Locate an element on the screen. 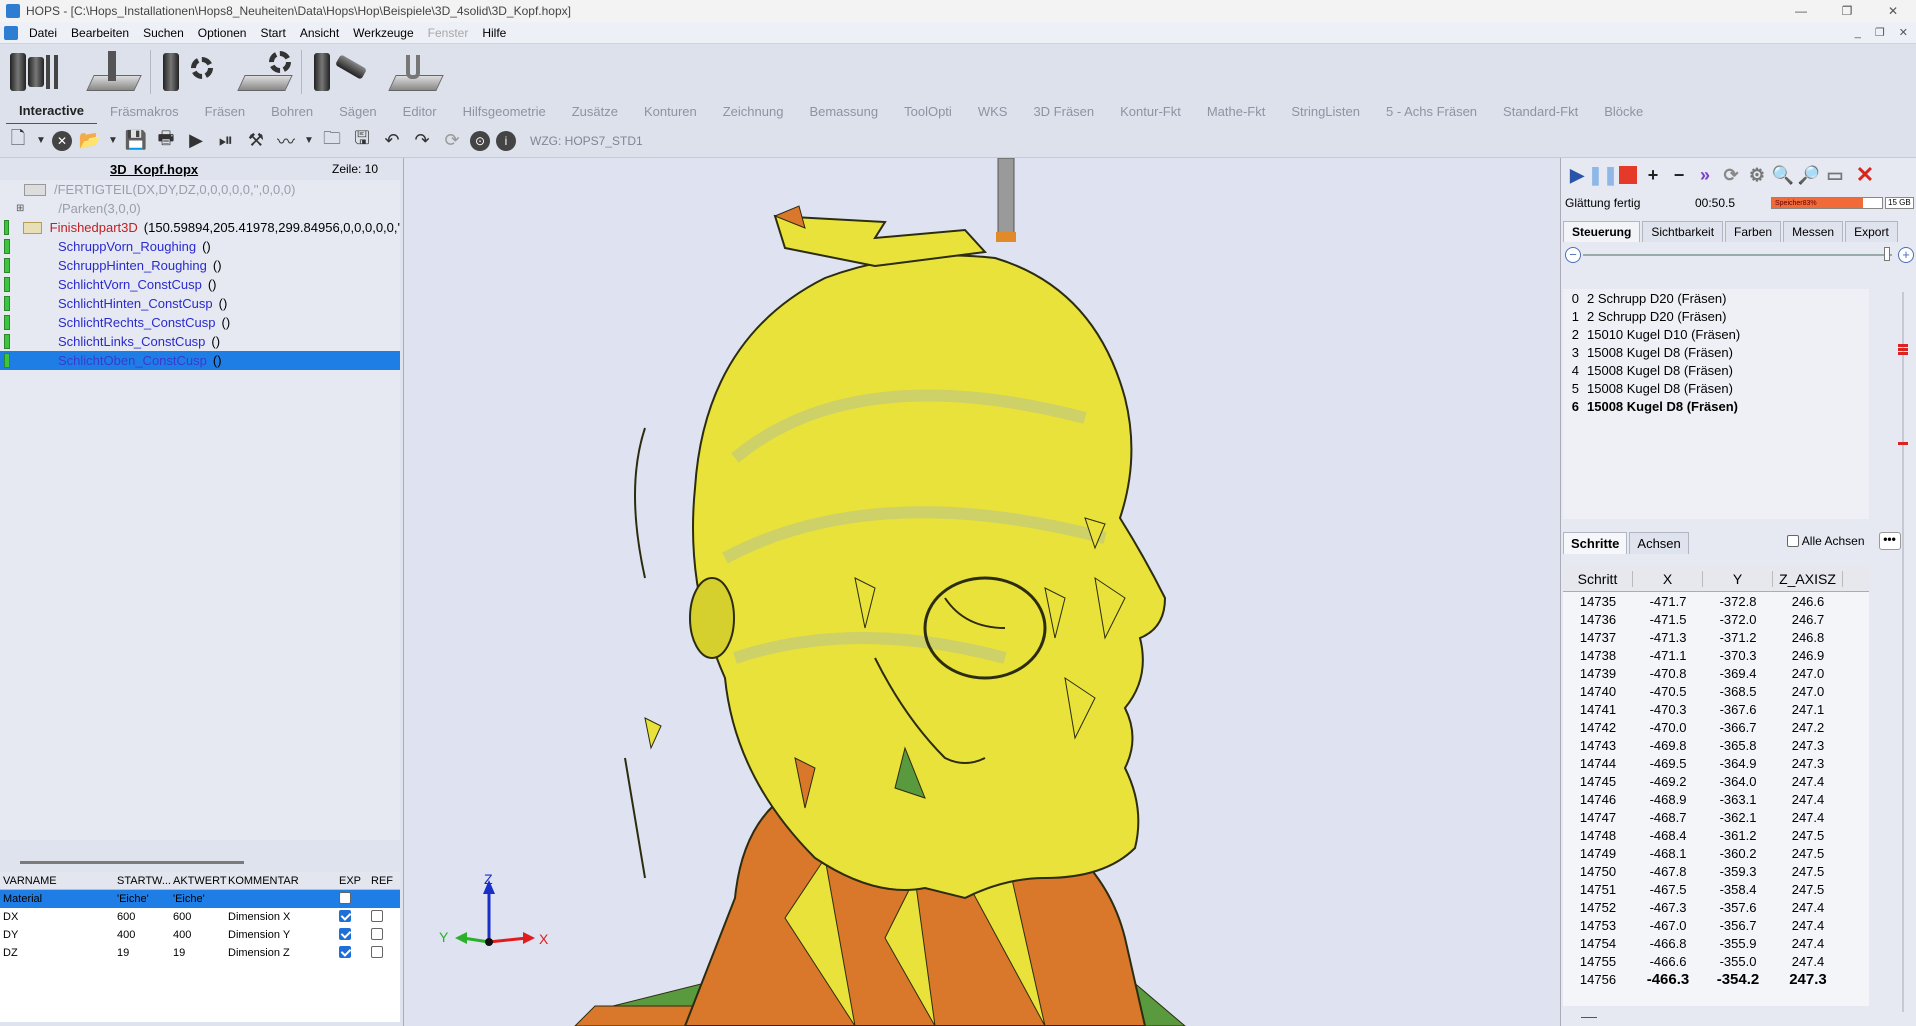 The image size is (1916, 1026). tab-kontur-fkt: Kontur-Fkt is located at coordinates (1150, 112).